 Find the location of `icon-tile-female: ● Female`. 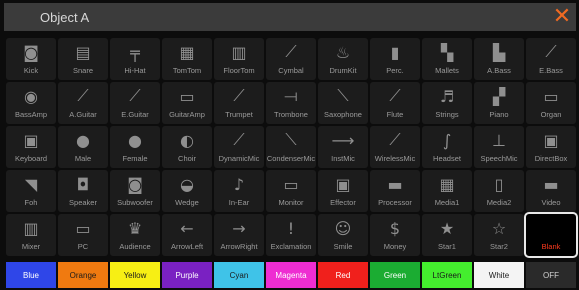

icon-tile-female: ● Female is located at coordinates (135, 147).